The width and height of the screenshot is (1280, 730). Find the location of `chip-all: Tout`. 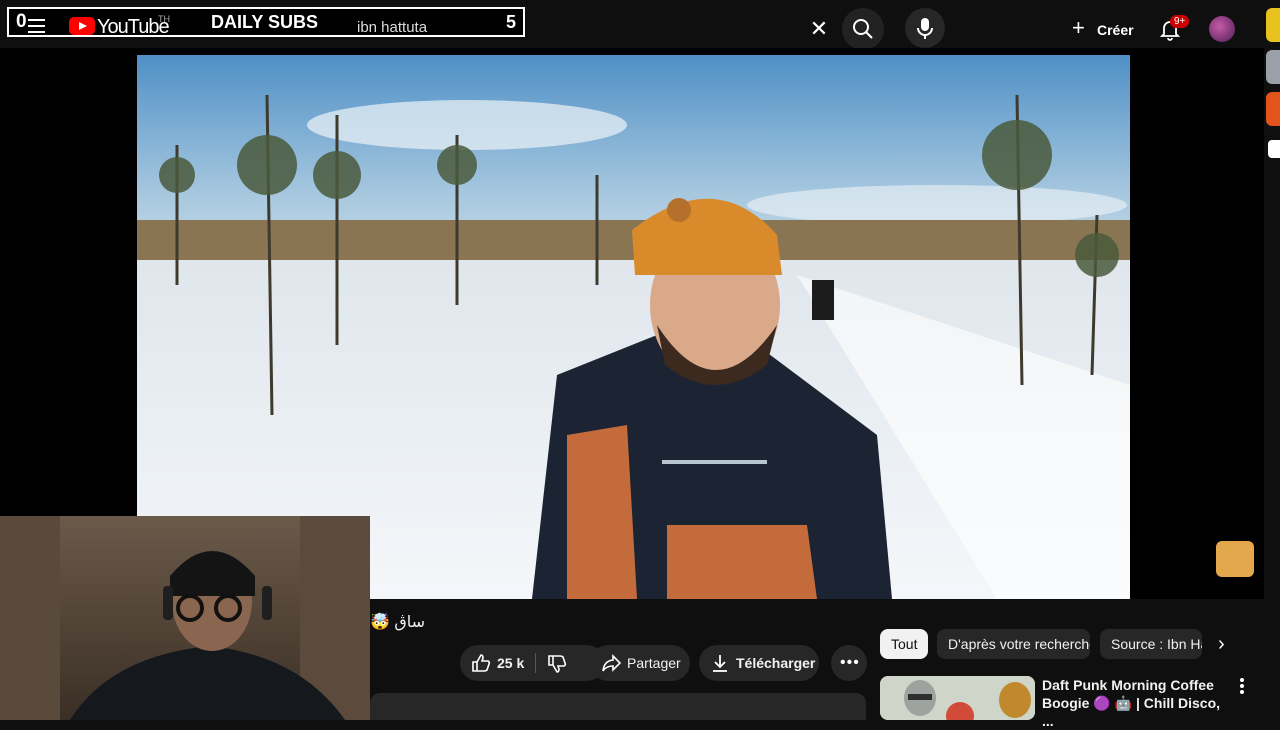

chip-all: Tout is located at coordinates (904, 644).